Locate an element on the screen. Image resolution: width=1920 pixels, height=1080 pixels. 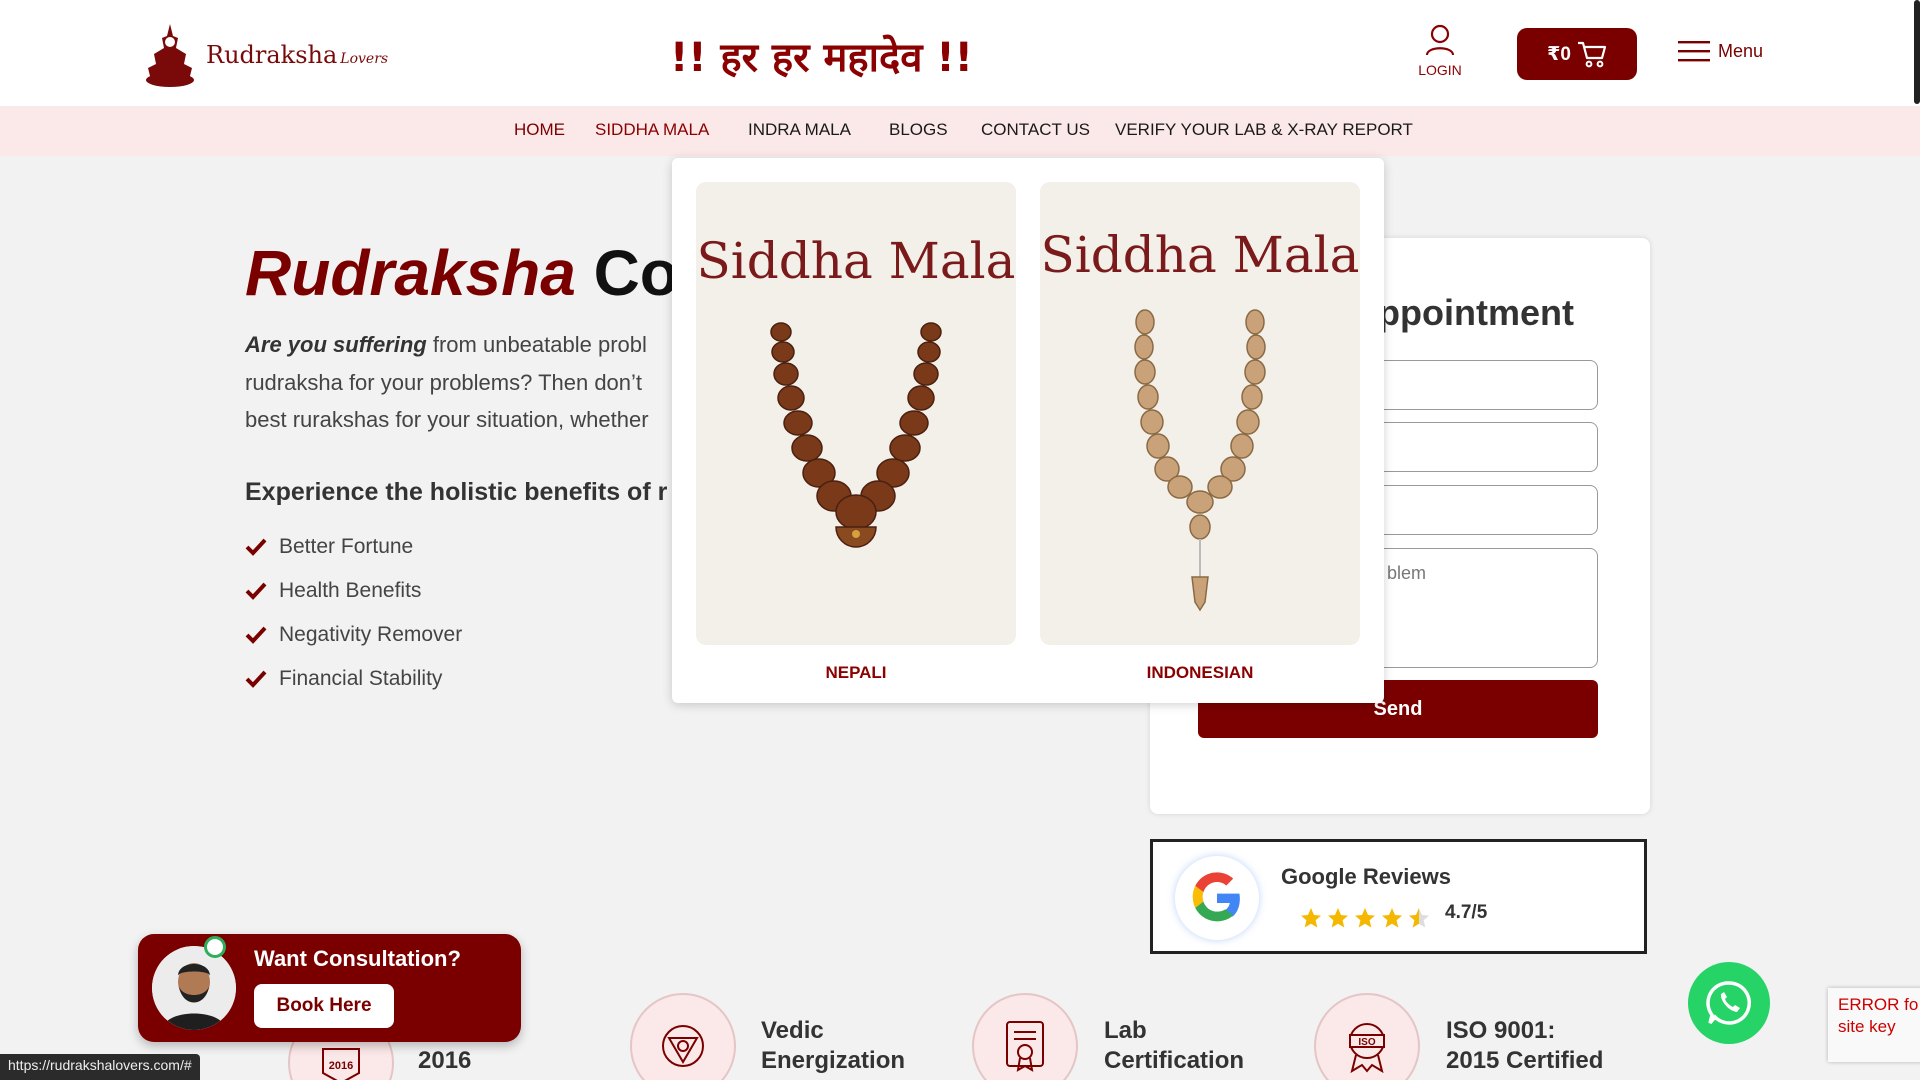
cart-amount: ₹0 is located at coordinates (1559, 54).